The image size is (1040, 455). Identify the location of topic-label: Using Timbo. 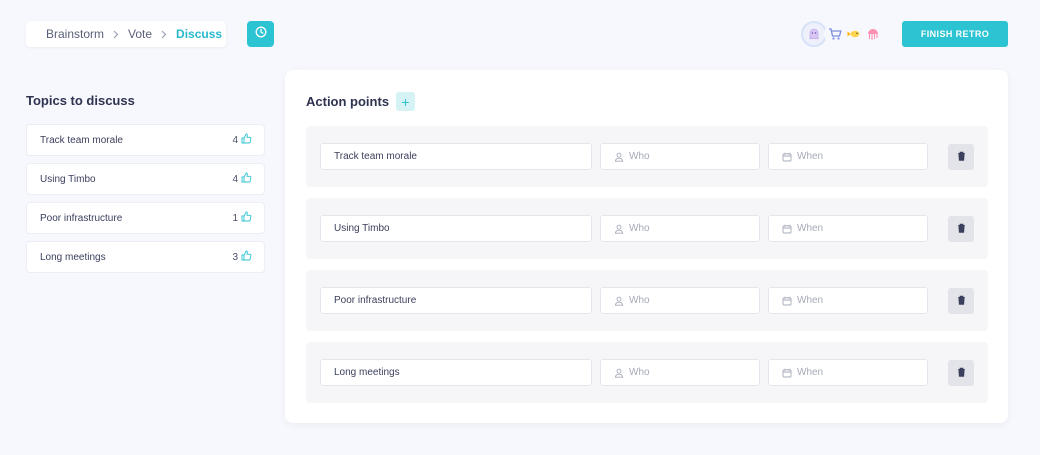
(68, 179).